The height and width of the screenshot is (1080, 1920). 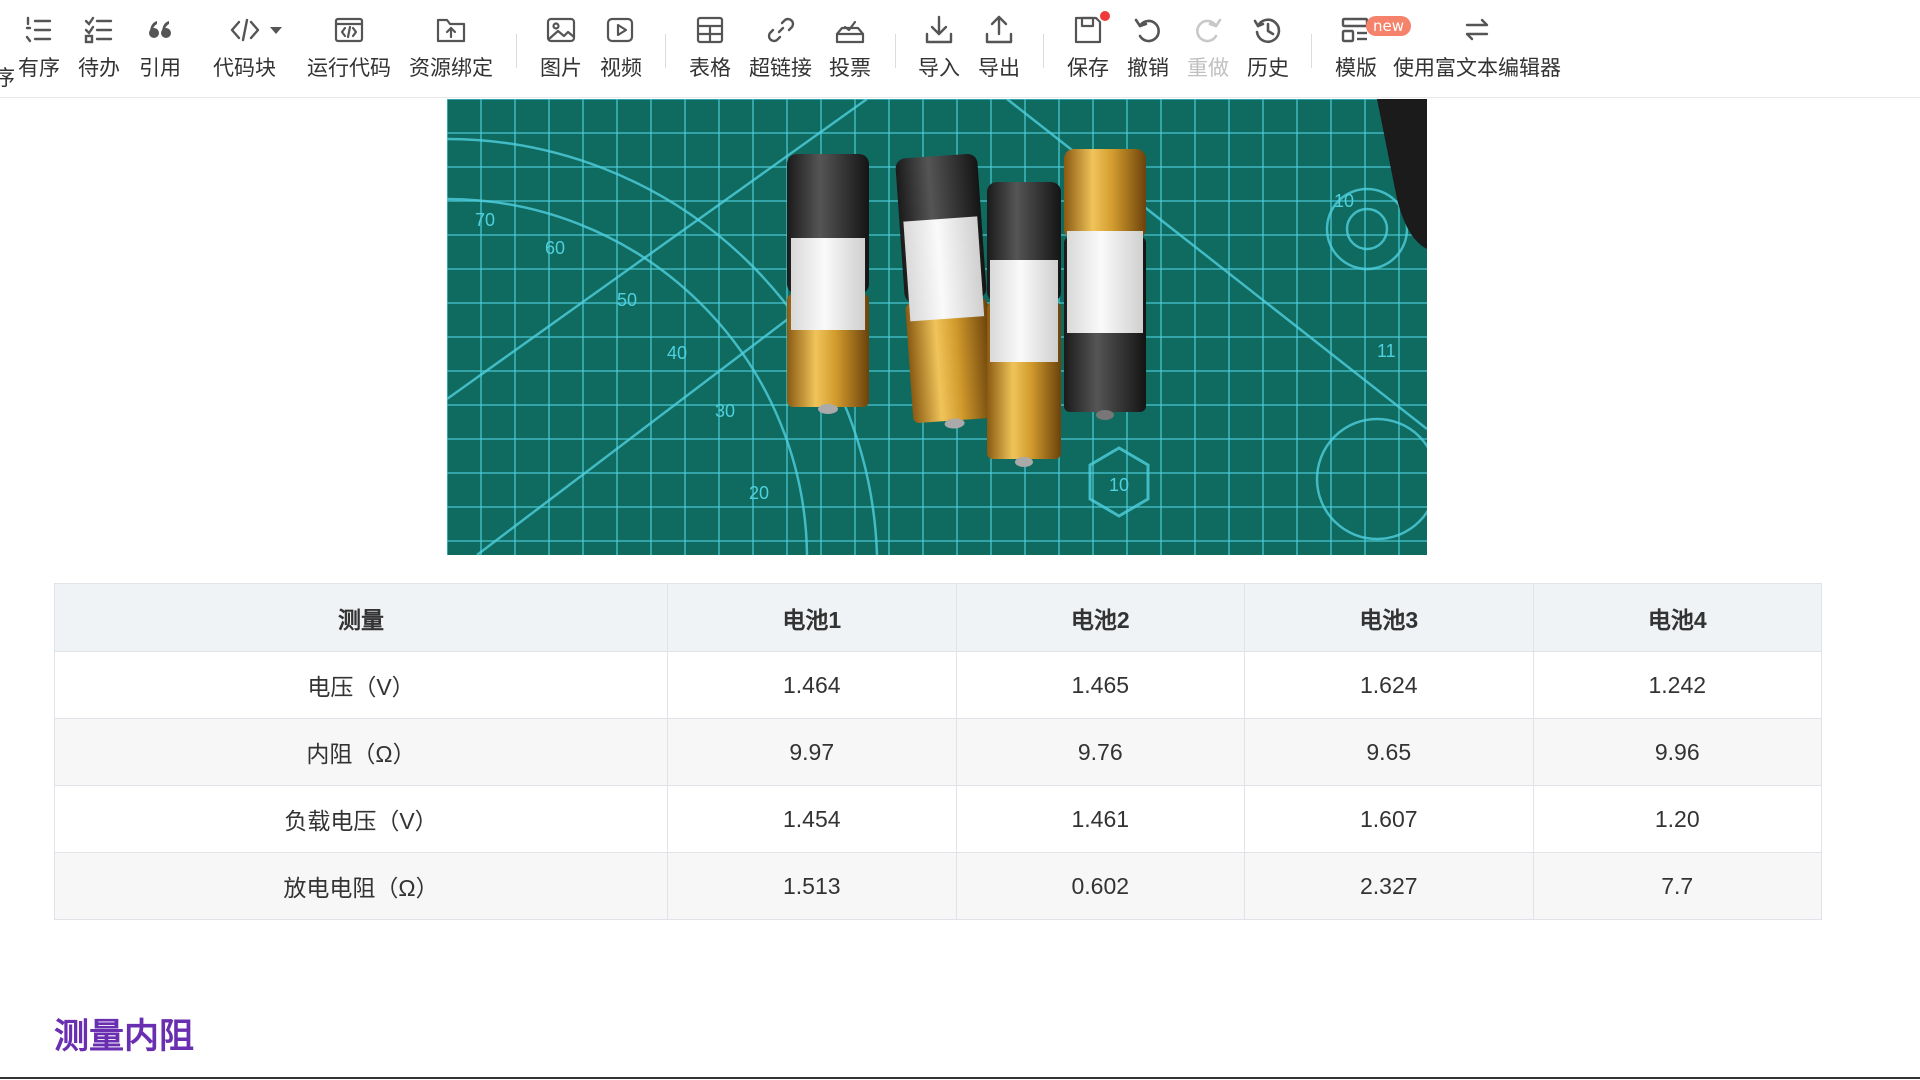 What do you see at coordinates (999, 52) in the screenshot?
I see `export-button: 导出` at bounding box center [999, 52].